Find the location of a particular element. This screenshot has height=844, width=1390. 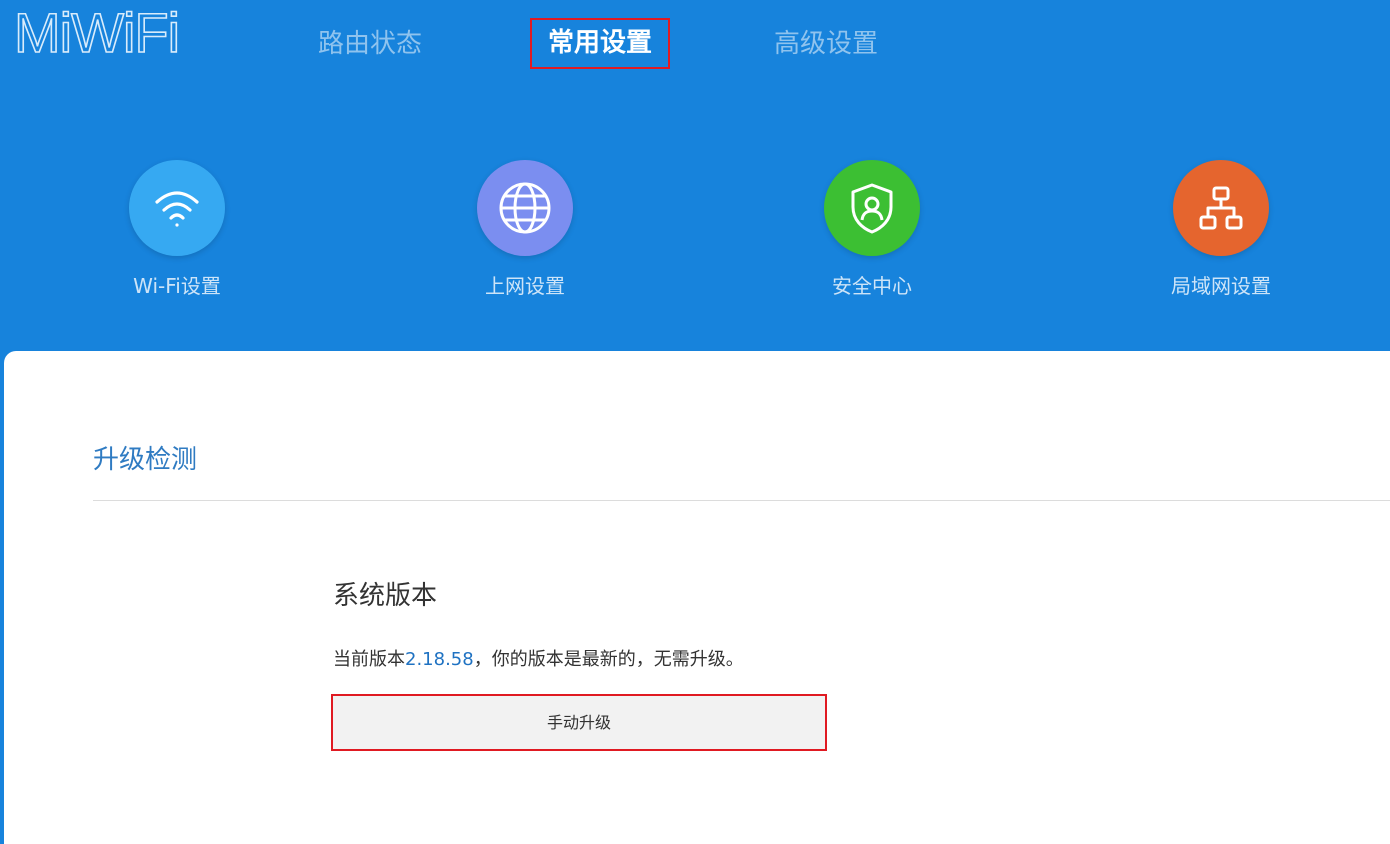

shield-user-icon is located at coordinates (872, 208).